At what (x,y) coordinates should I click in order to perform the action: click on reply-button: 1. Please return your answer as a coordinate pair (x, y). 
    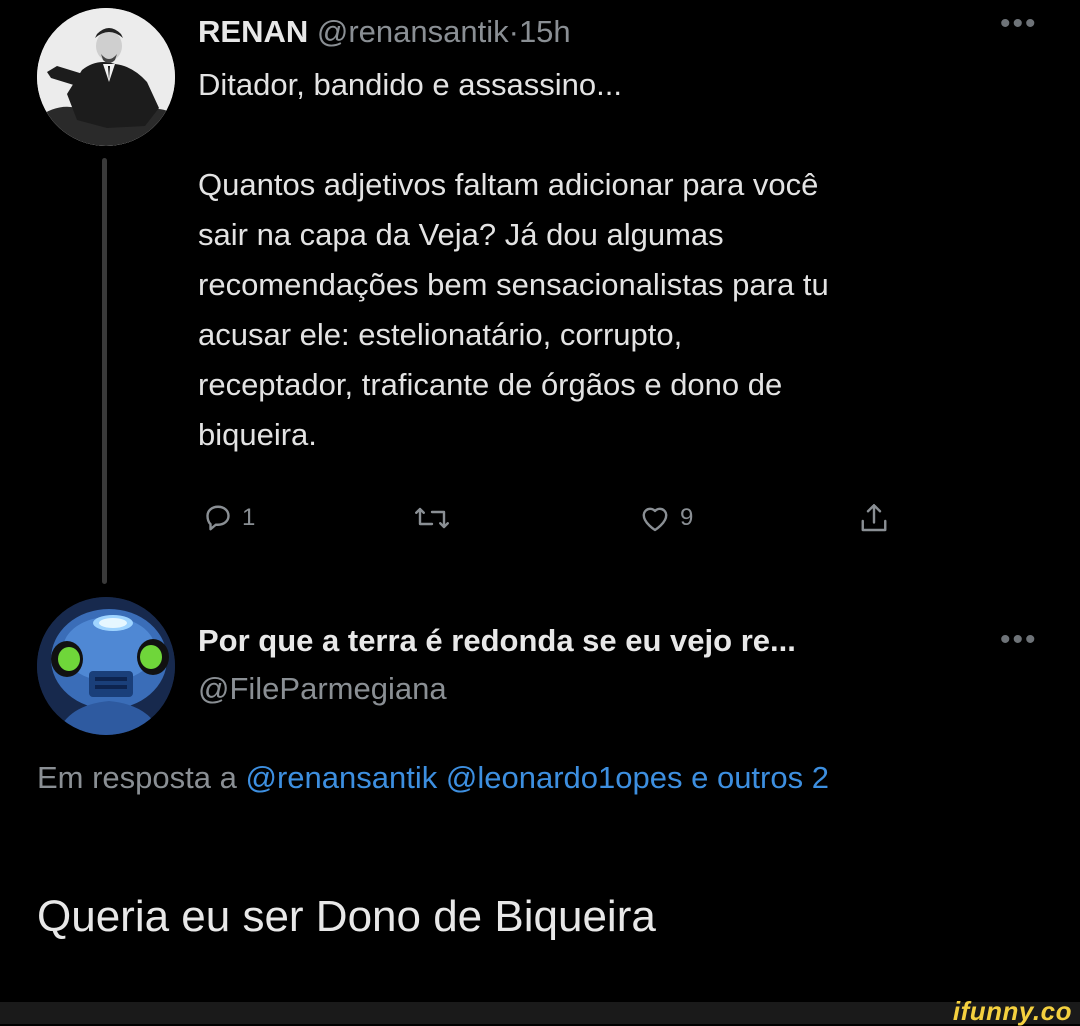
    Looking at the image, I should click on (227, 518).